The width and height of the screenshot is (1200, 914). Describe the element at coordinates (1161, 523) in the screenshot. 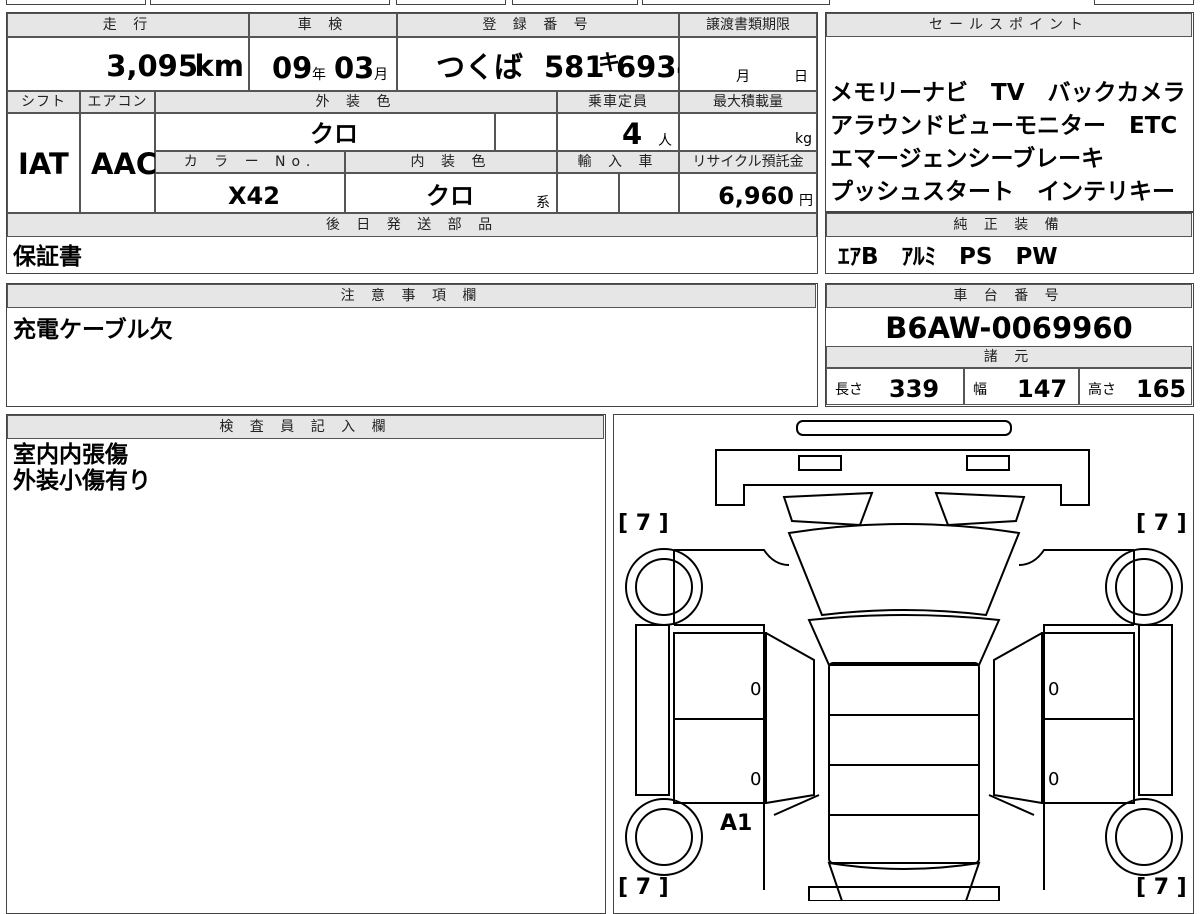

I see `tire-mark-front-right: [ 7 ]` at that location.